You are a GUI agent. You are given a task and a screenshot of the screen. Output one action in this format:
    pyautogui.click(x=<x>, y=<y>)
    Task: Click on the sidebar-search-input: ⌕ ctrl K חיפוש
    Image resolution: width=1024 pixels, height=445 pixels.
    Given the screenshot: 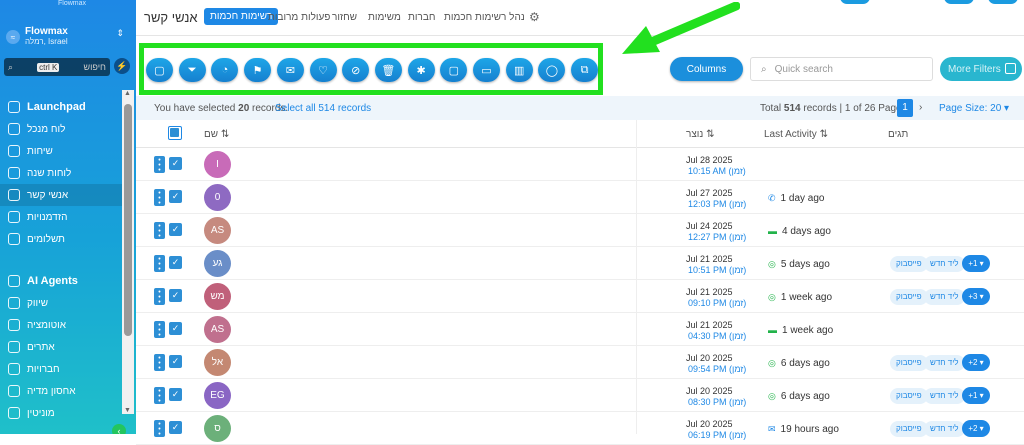 What is the action you would take?
    pyautogui.click(x=57, y=67)
    